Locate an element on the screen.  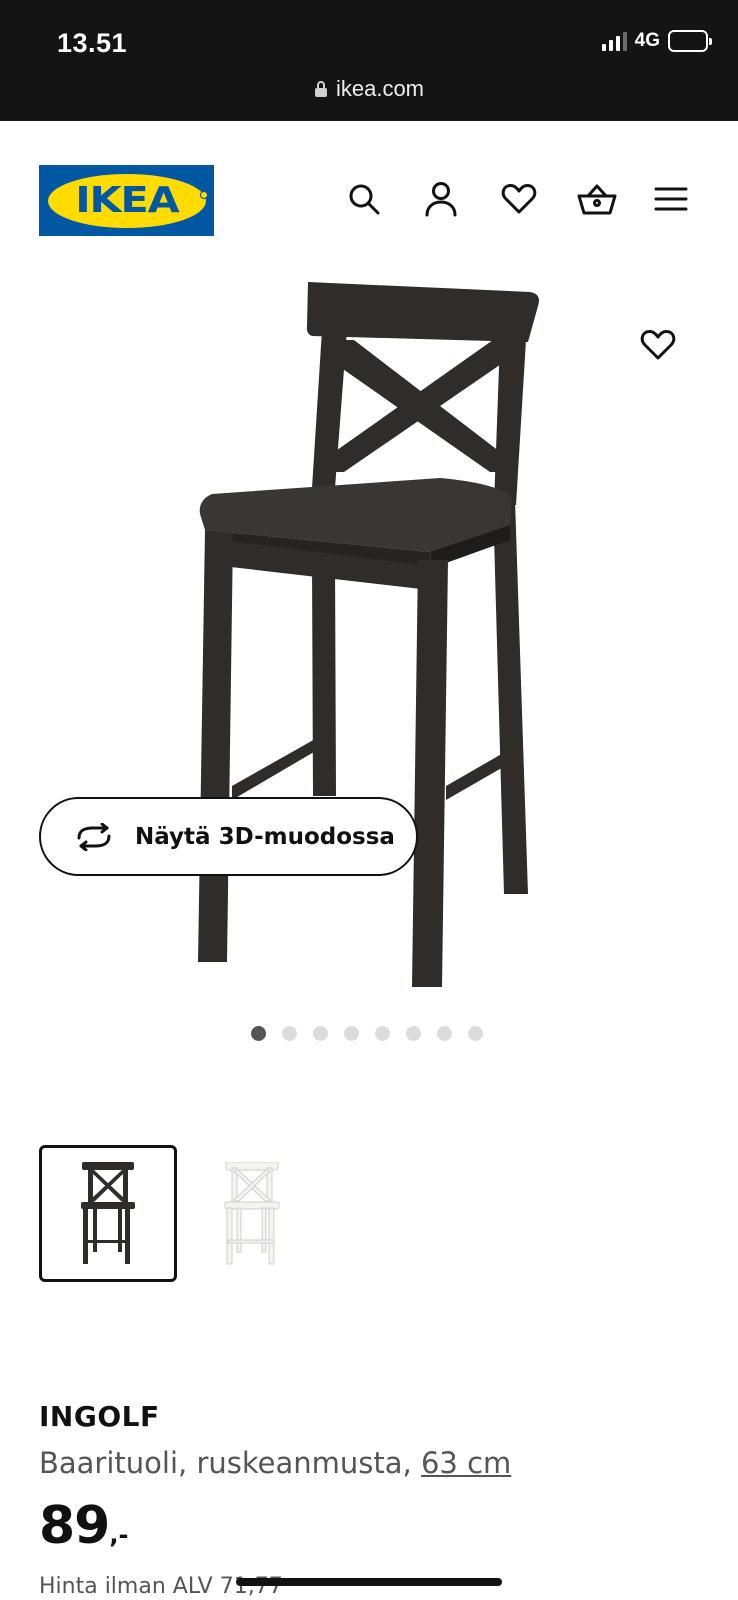
ikea-logo: IKEA is located at coordinates (126, 200).